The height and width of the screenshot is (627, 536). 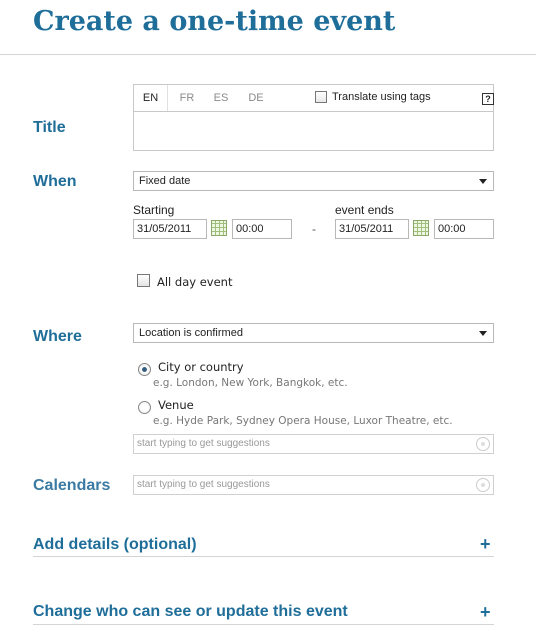 What do you see at coordinates (115, 545) in the screenshot?
I see `add-details-toggle: Add details (optional)` at bounding box center [115, 545].